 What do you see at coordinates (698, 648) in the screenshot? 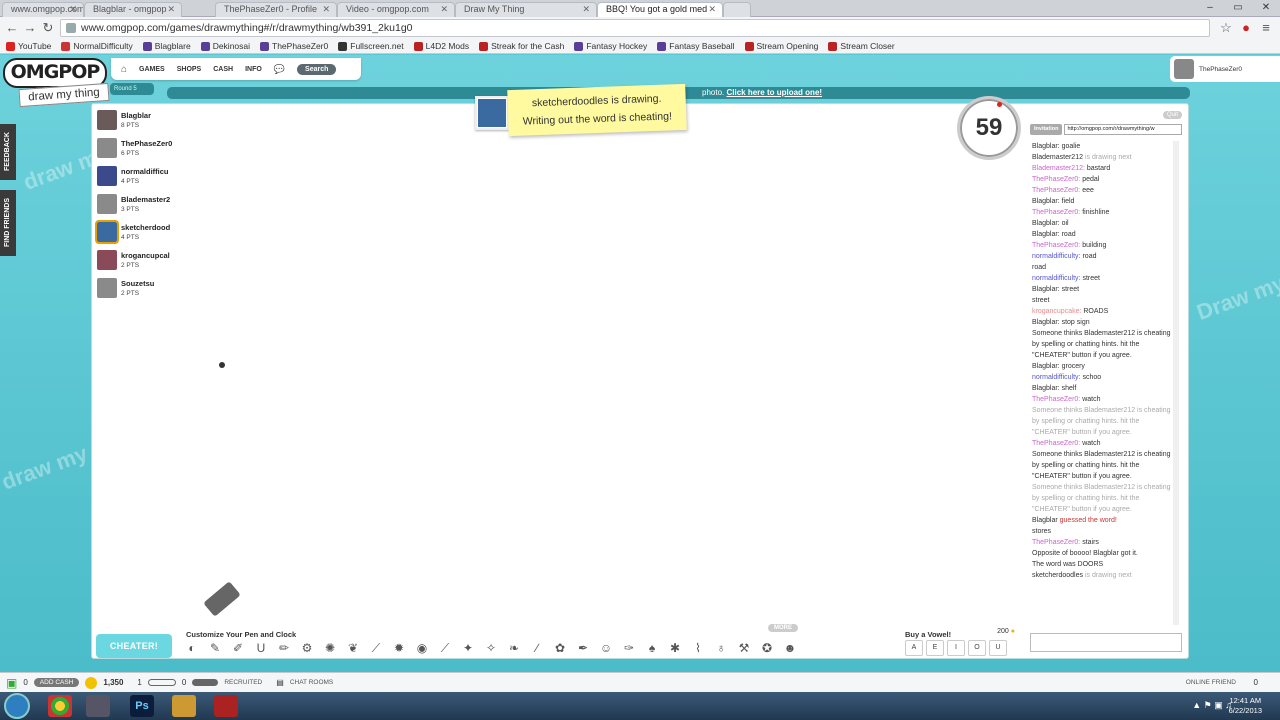
I see `pipe-pen-icon: ⌇` at bounding box center [698, 648].